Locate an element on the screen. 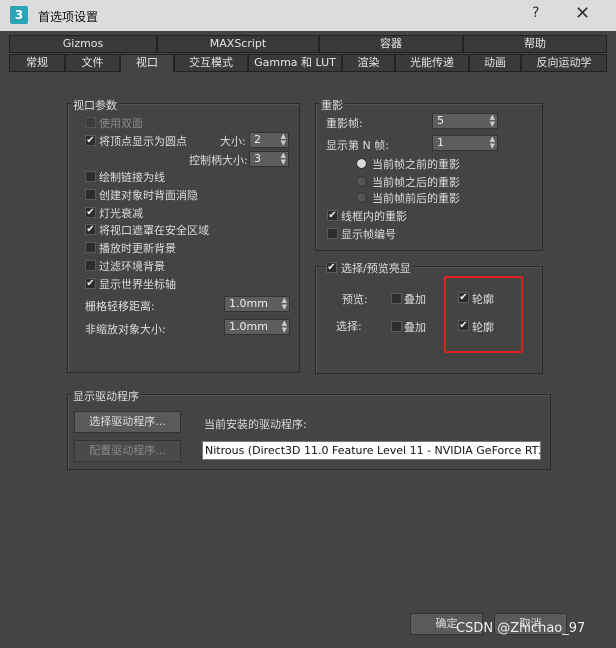 The width and height of the screenshot is (616, 648). preview-overlay-label: 叠加 is located at coordinates (415, 299).